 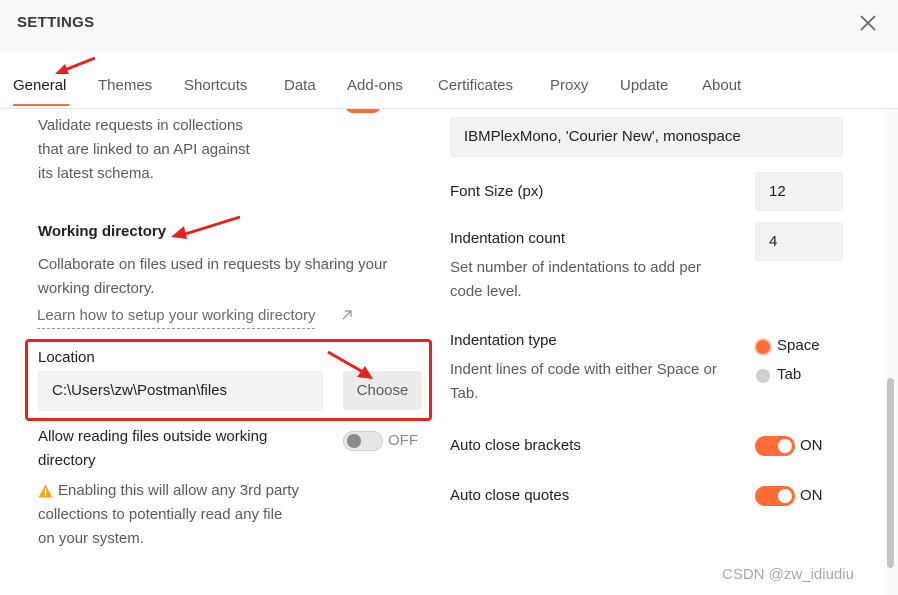 I want to click on location-label: Location, so click(x=66, y=357).